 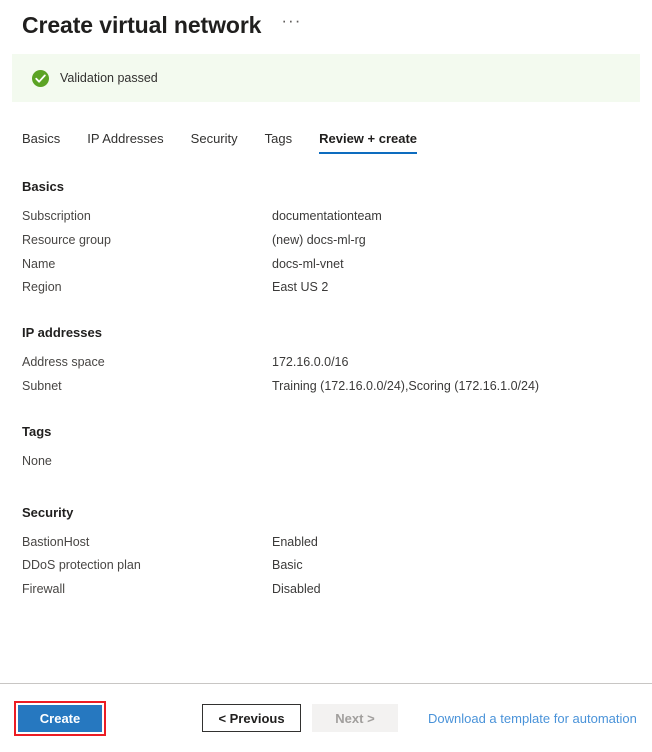 What do you see at coordinates (43, 186) in the screenshot?
I see `section-title-basics: Basics` at bounding box center [43, 186].